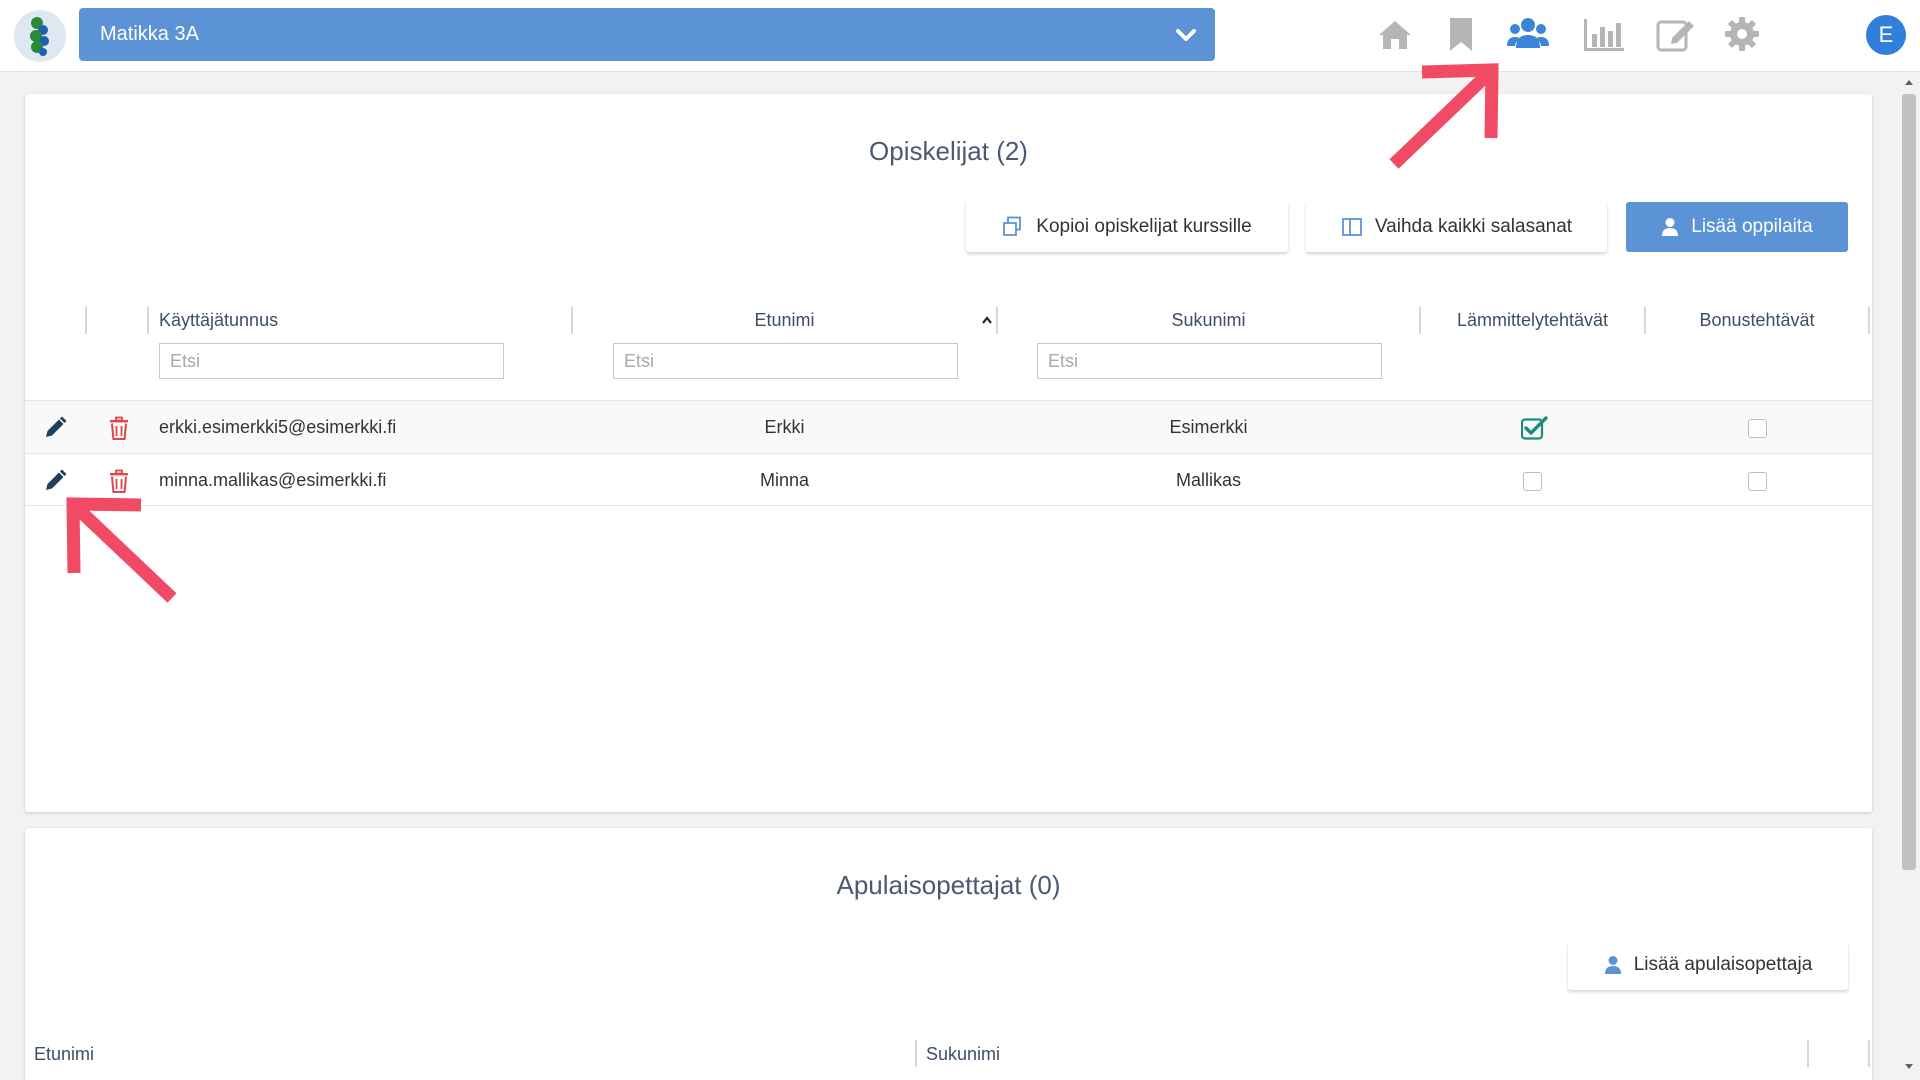 The height and width of the screenshot is (1080, 1920). I want to click on cell-username: erkki.esimerkki5@esimerkki.fi, so click(278, 427).